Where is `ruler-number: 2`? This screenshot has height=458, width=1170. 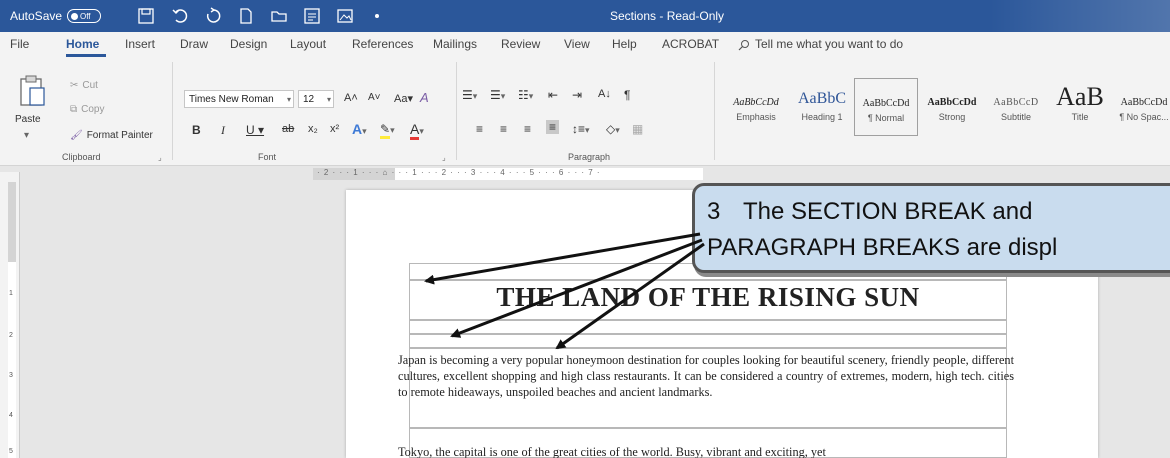 ruler-number: 2 is located at coordinates (11, 335).